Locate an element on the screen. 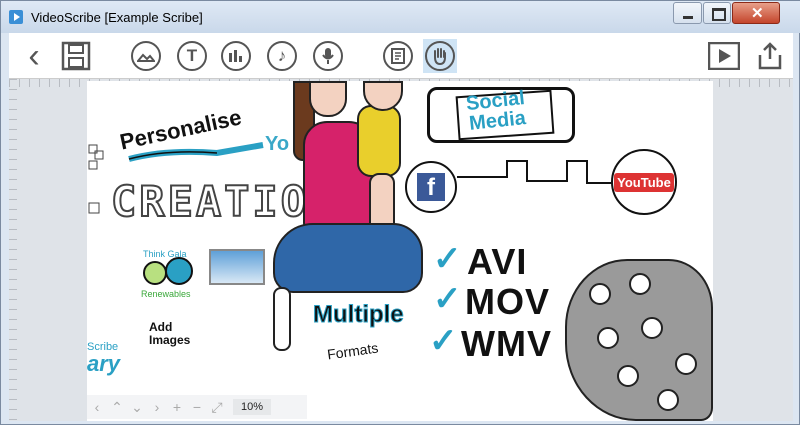 The width and height of the screenshot is (800, 425). canvas-statusbar: ‹ ⌃ ⌄ › + − ⤢ 10% is located at coordinates (197, 407).